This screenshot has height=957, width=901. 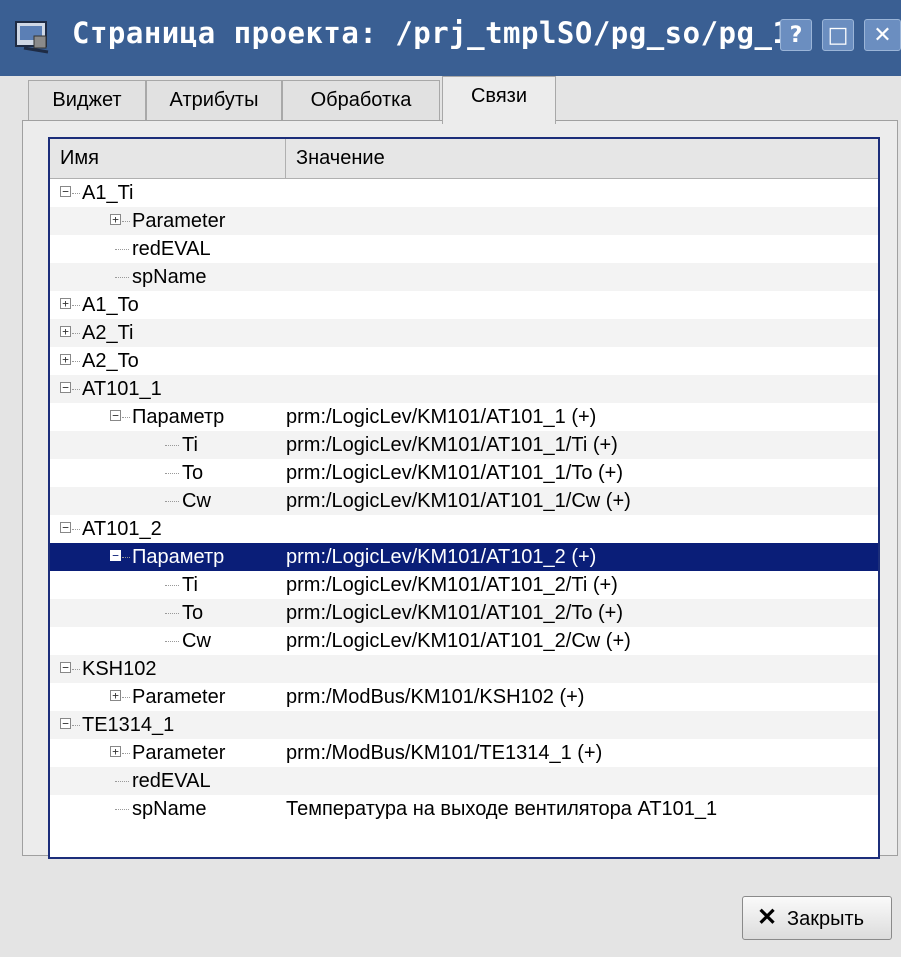 What do you see at coordinates (361, 100) in the screenshot?
I see `tab-processing: Обработка` at bounding box center [361, 100].